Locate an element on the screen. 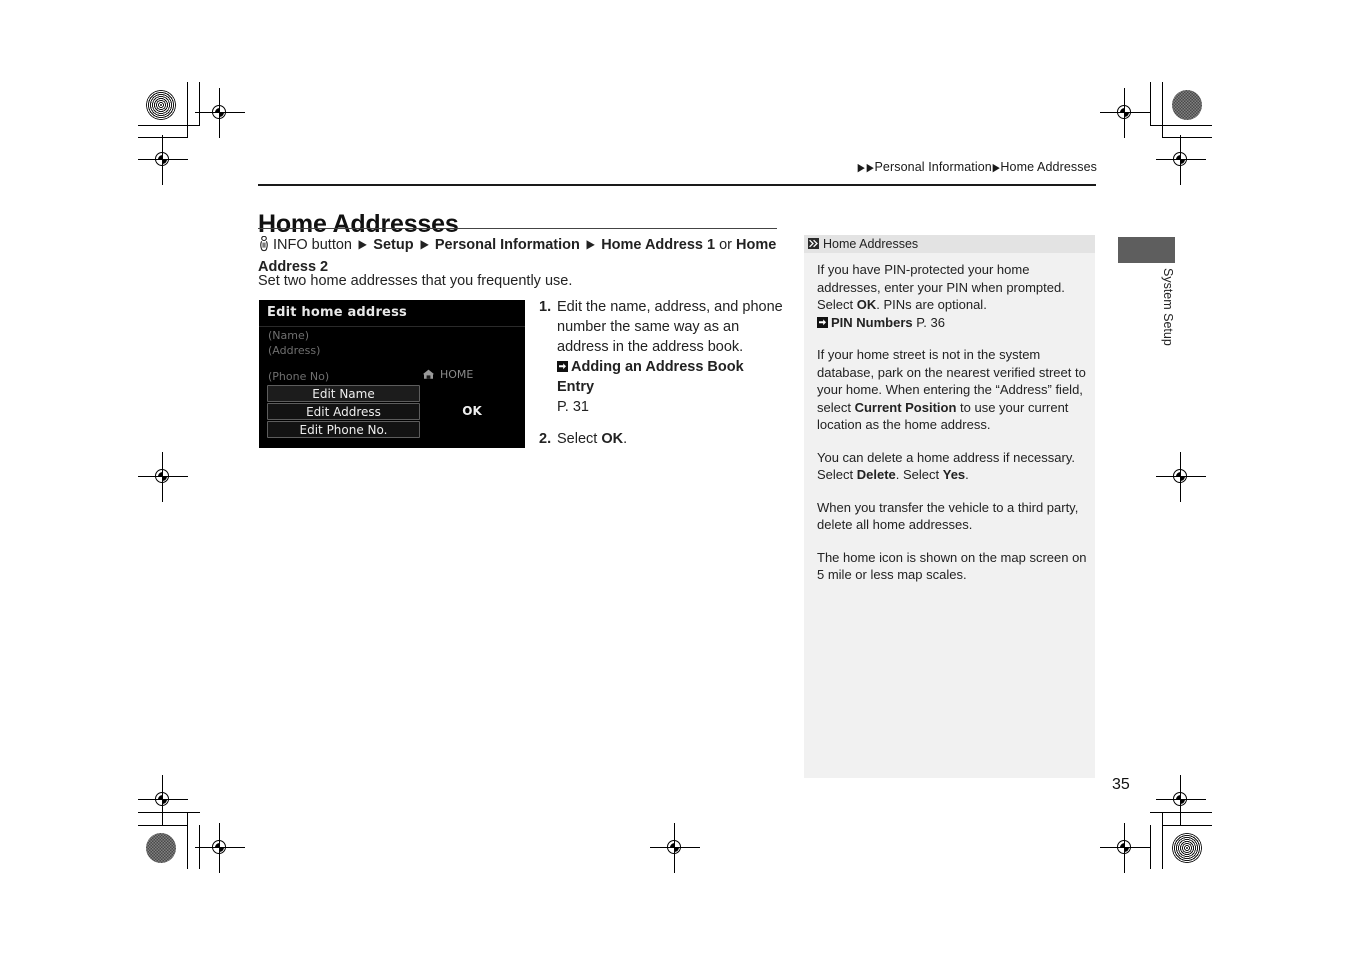 This screenshot has width=1350, height=954. side-note-delete-bold-delete: Delete is located at coordinates (876, 474).